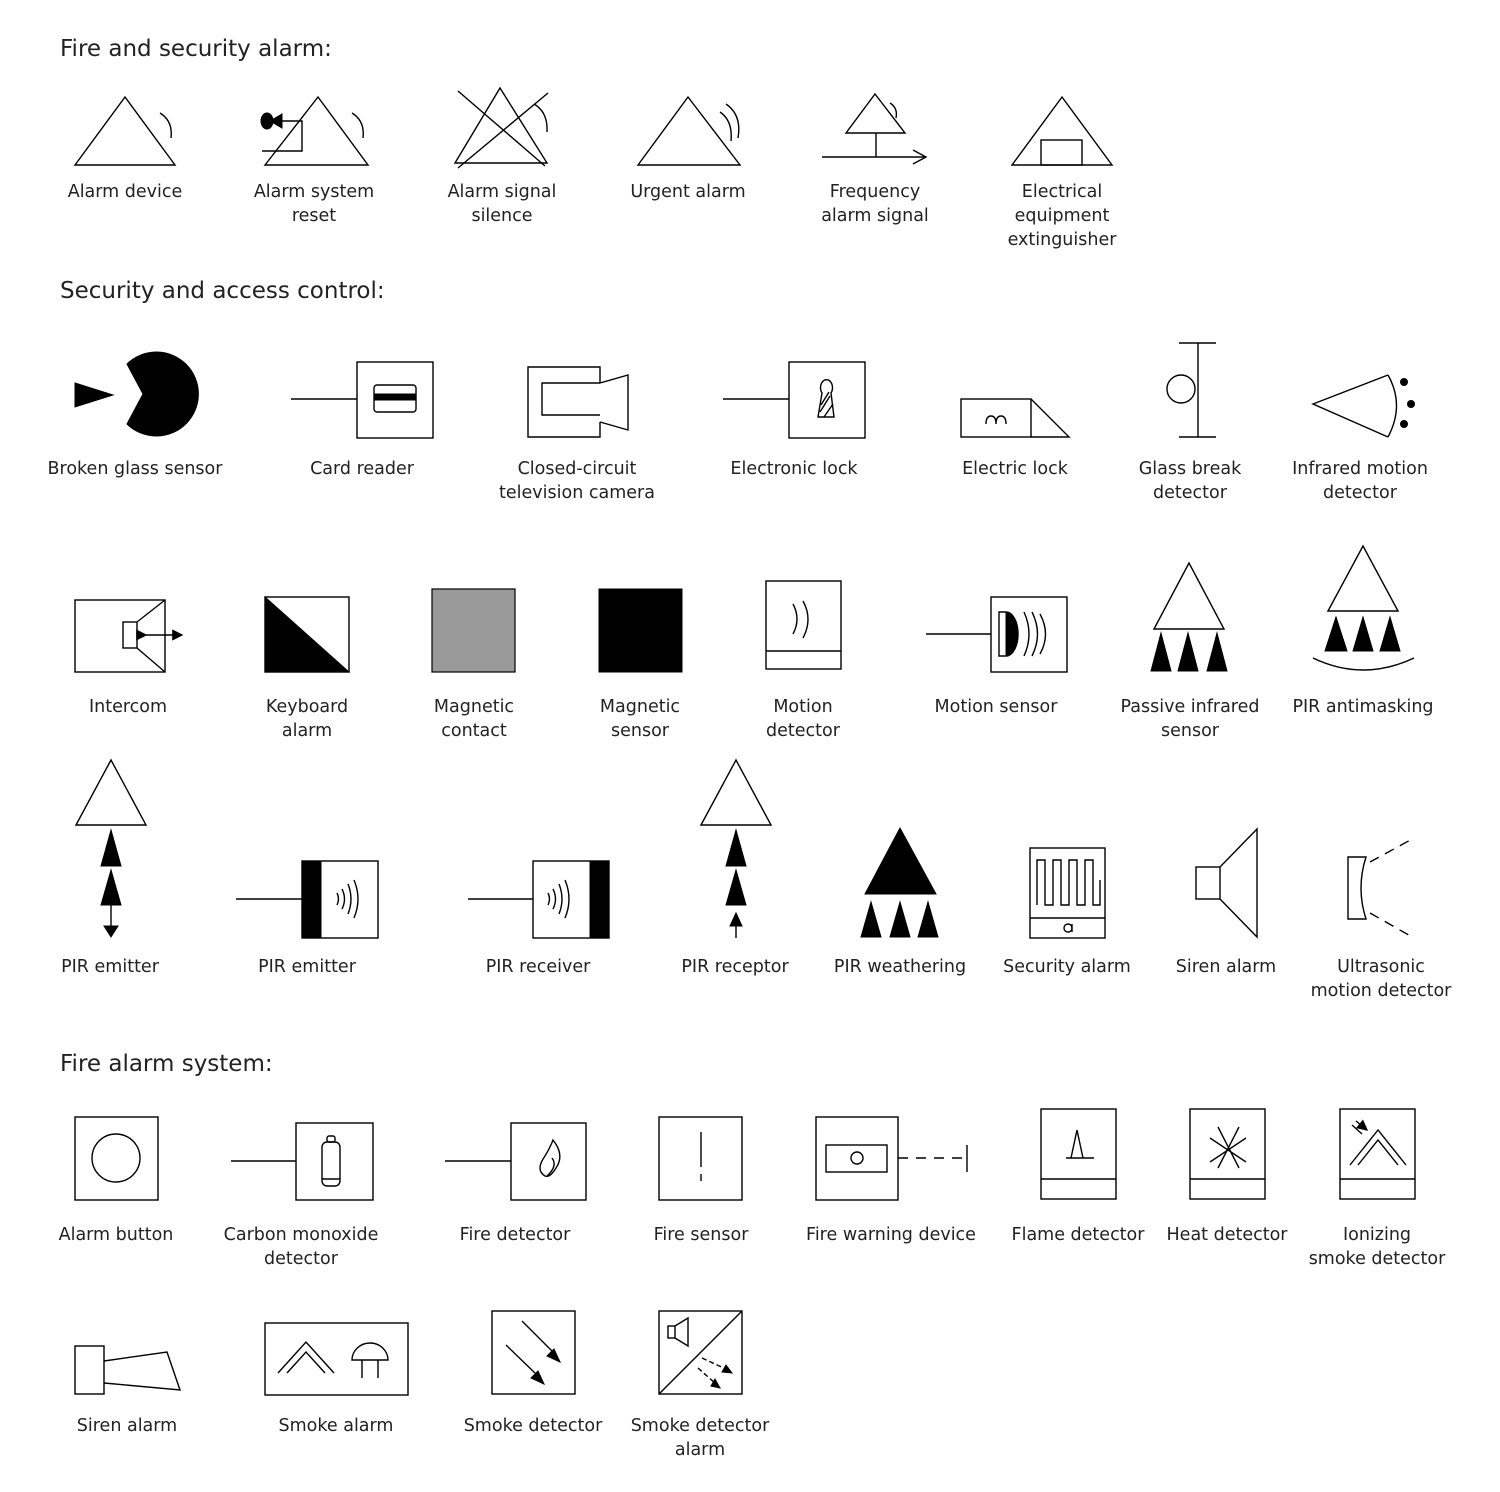 The image size is (1500, 1492). What do you see at coordinates (640, 630) in the screenshot?
I see `magnetic-sensor-icon` at bounding box center [640, 630].